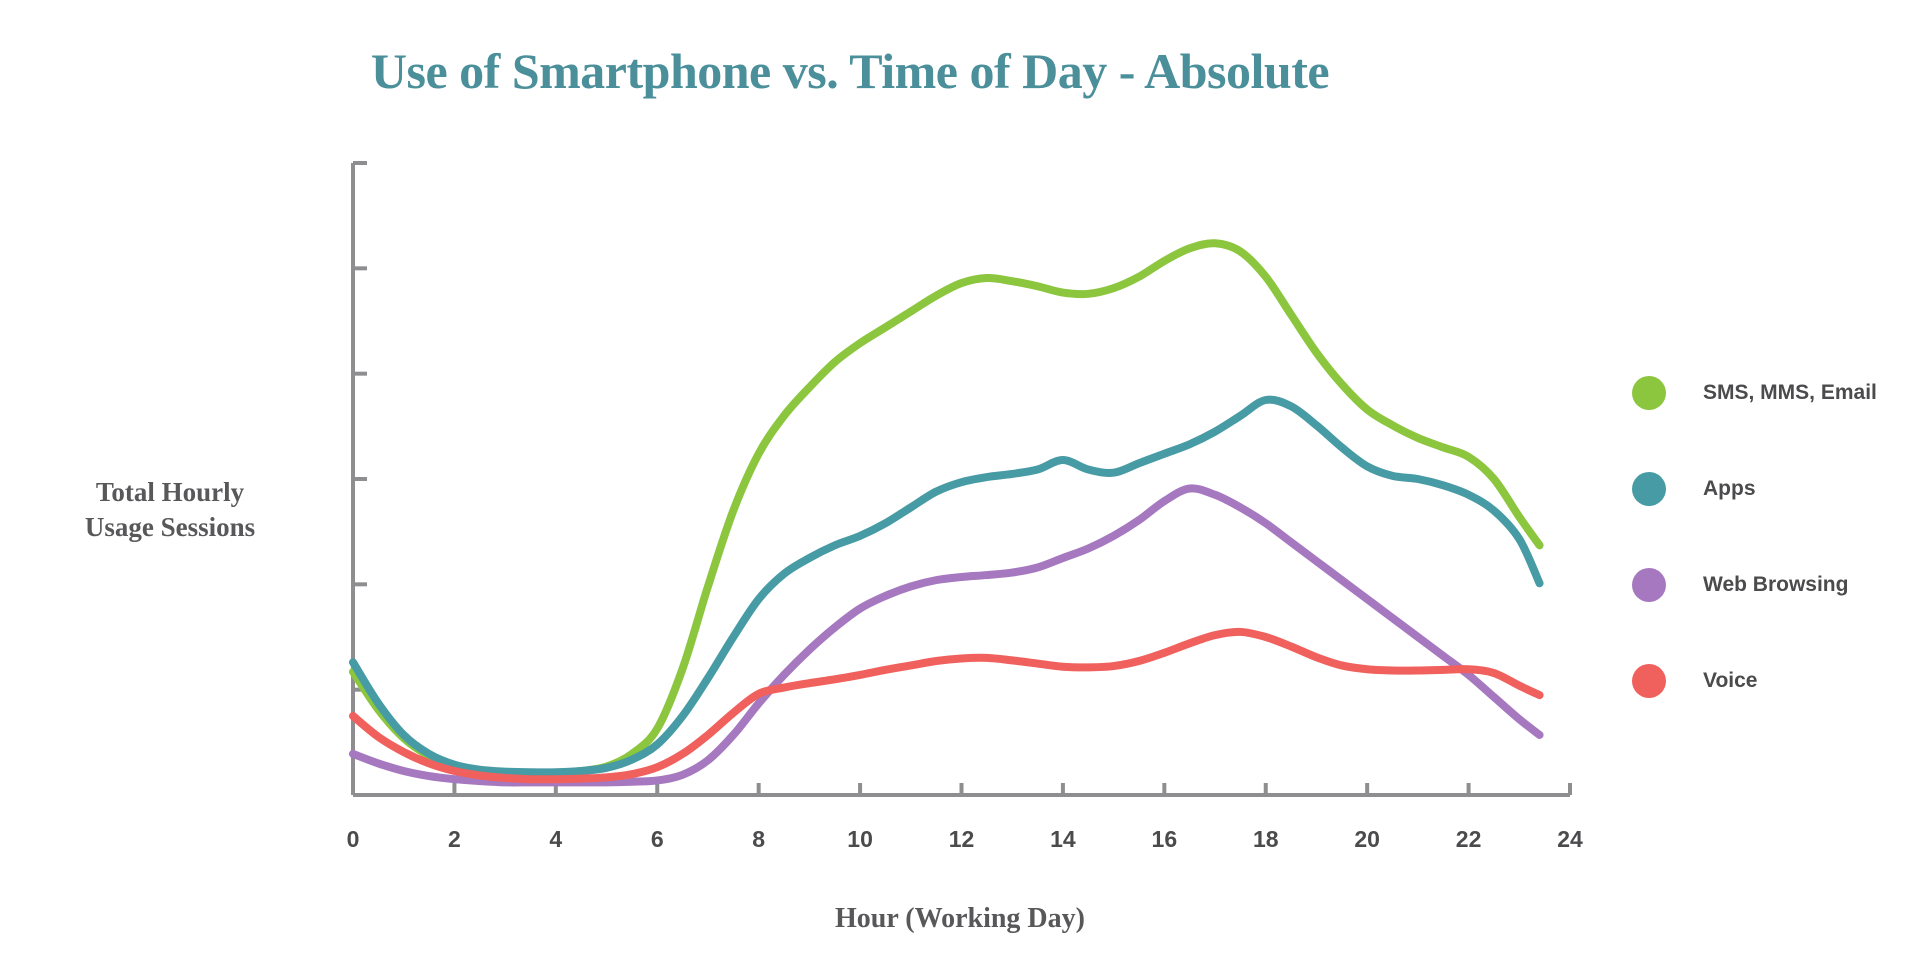 The width and height of the screenshot is (1920, 980). Describe the element at coordinates (759, 839) in the screenshot. I see `x-axis-tick-label: 8` at that location.